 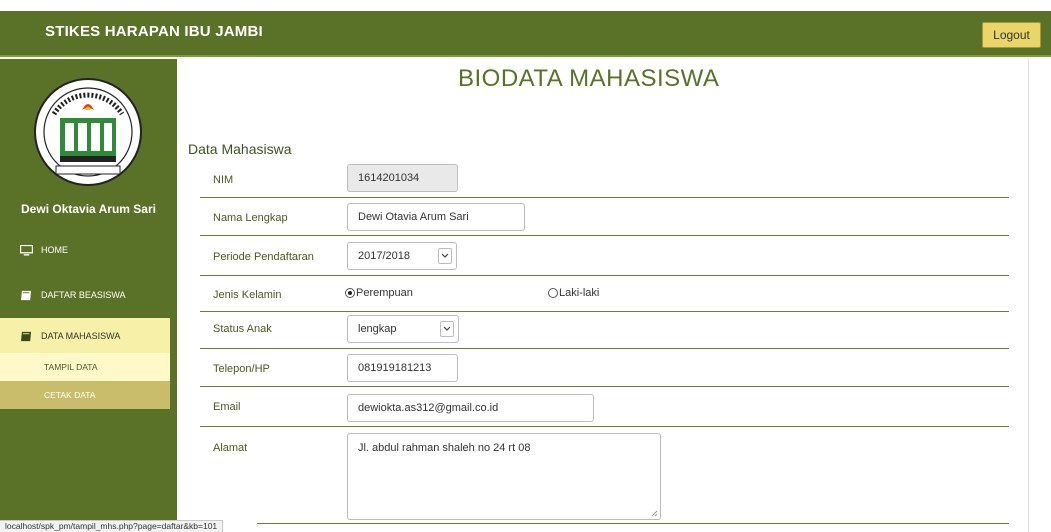 I want to click on nim-field: 1614201034, so click(x=402, y=178).